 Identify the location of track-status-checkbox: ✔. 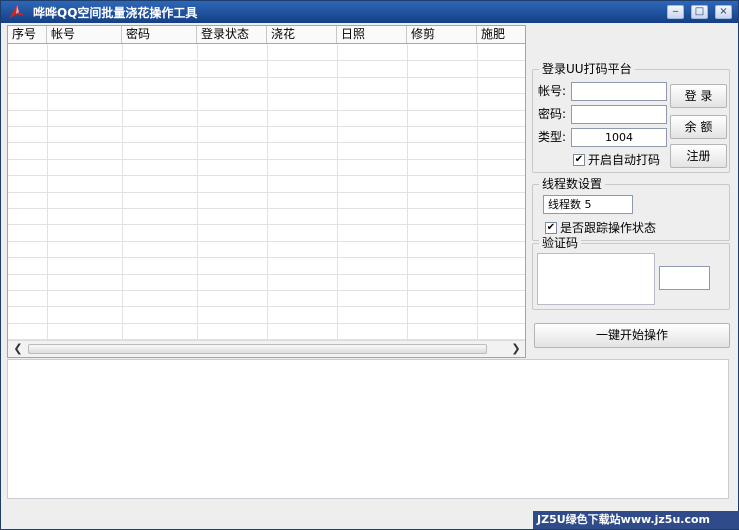
(551, 228).